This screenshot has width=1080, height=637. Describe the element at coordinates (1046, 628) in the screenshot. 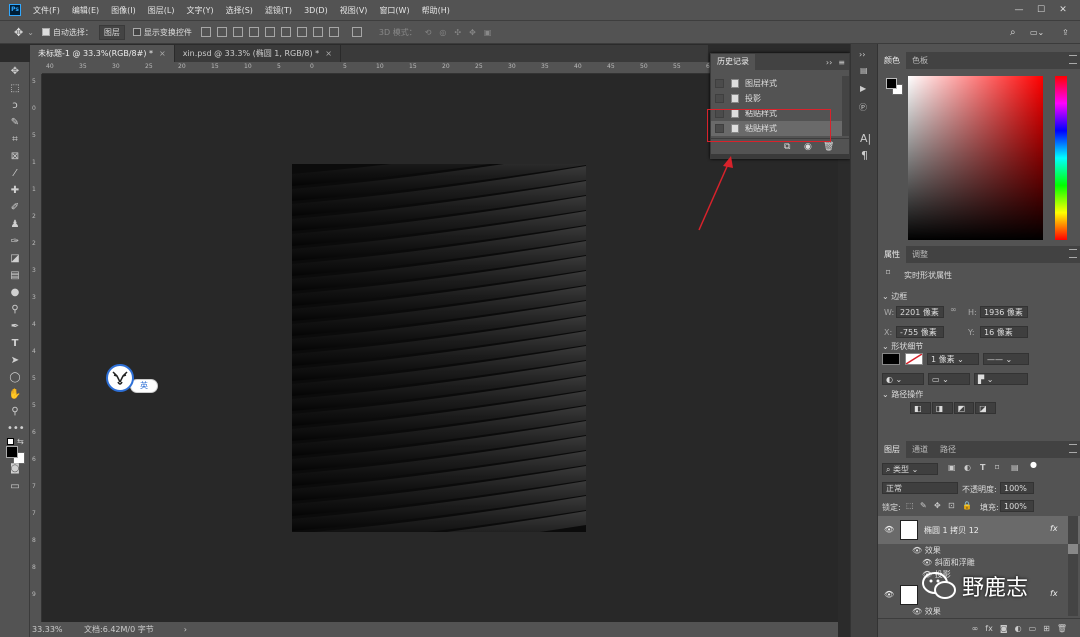

I see `new-layer-icon: ⊞` at that location.